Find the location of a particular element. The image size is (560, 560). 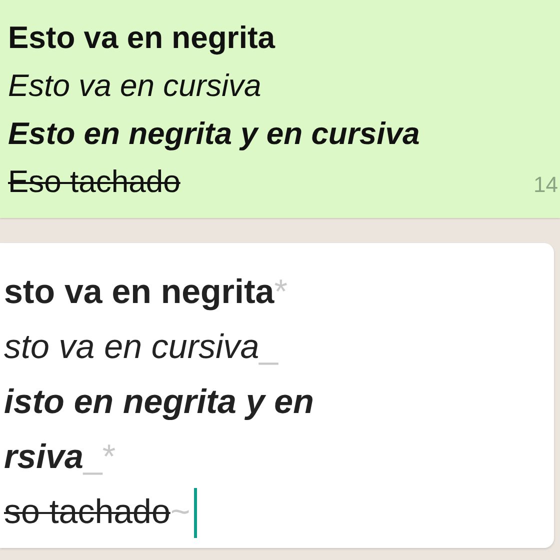

input-text-line: rsiva_* is located at coordinates (59, 457).